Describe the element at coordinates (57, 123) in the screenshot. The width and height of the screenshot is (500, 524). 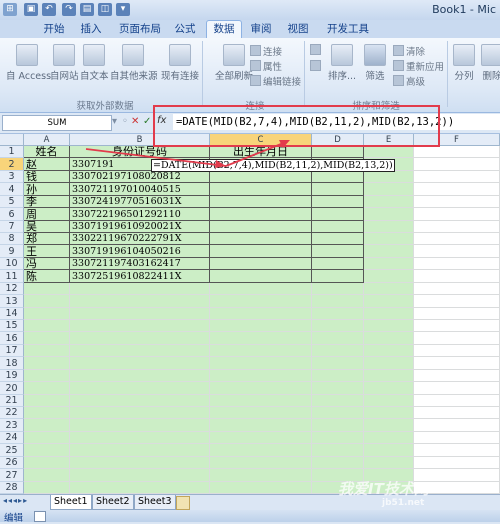
I see `name-box: SUM` at that location.